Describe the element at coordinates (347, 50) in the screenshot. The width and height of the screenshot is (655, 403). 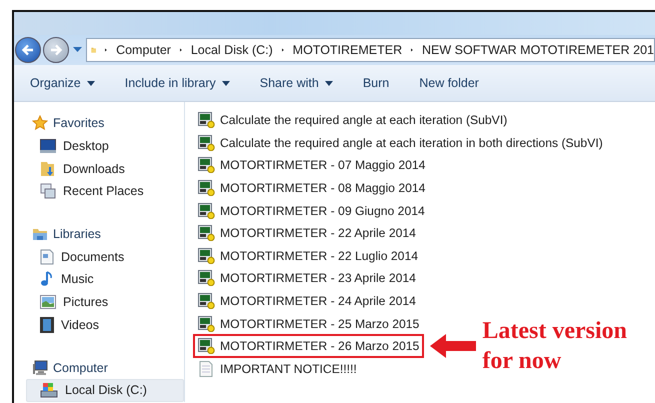
I see `breadcrumb: MOTOTIREMETER` at that location.